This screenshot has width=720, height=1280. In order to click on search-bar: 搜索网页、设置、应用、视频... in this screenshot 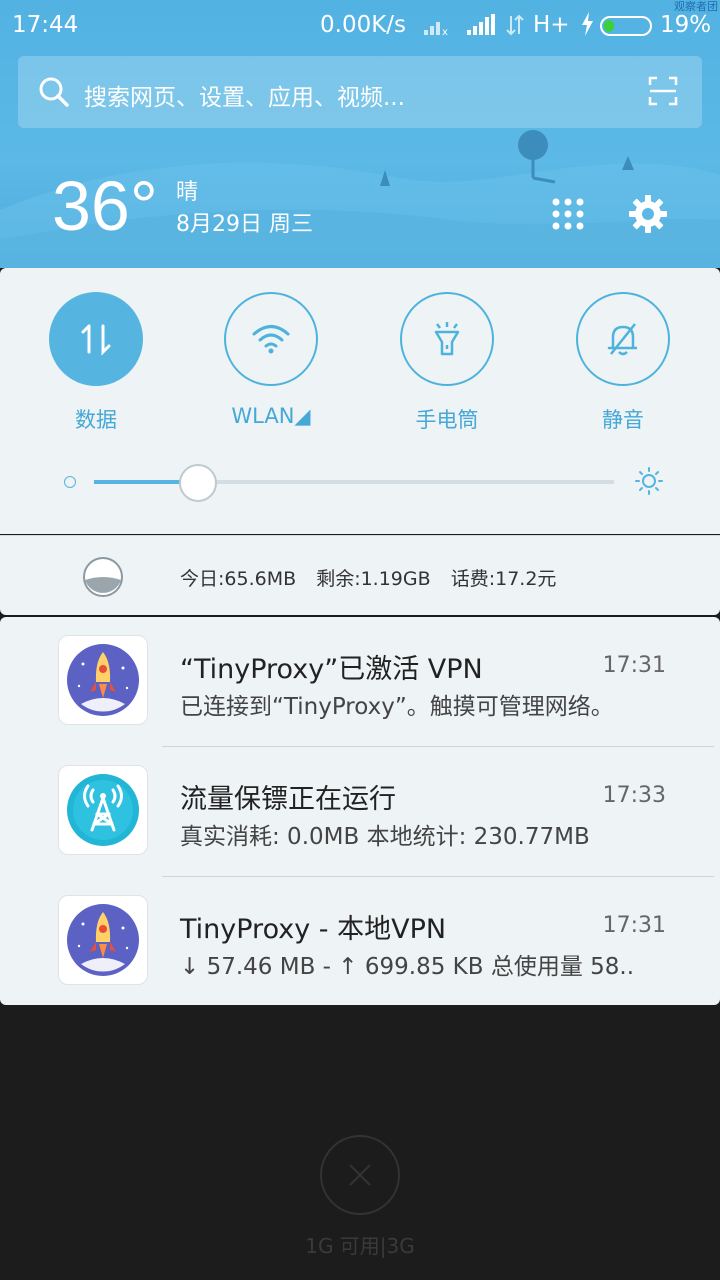, I will do `click(360, 92)`.